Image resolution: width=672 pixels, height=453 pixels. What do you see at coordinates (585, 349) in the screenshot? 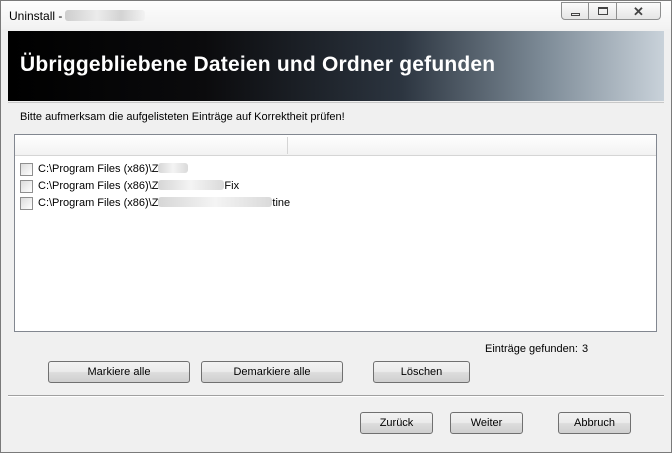
I see `entries-found-value: 3` at bounding box center [585, 349].